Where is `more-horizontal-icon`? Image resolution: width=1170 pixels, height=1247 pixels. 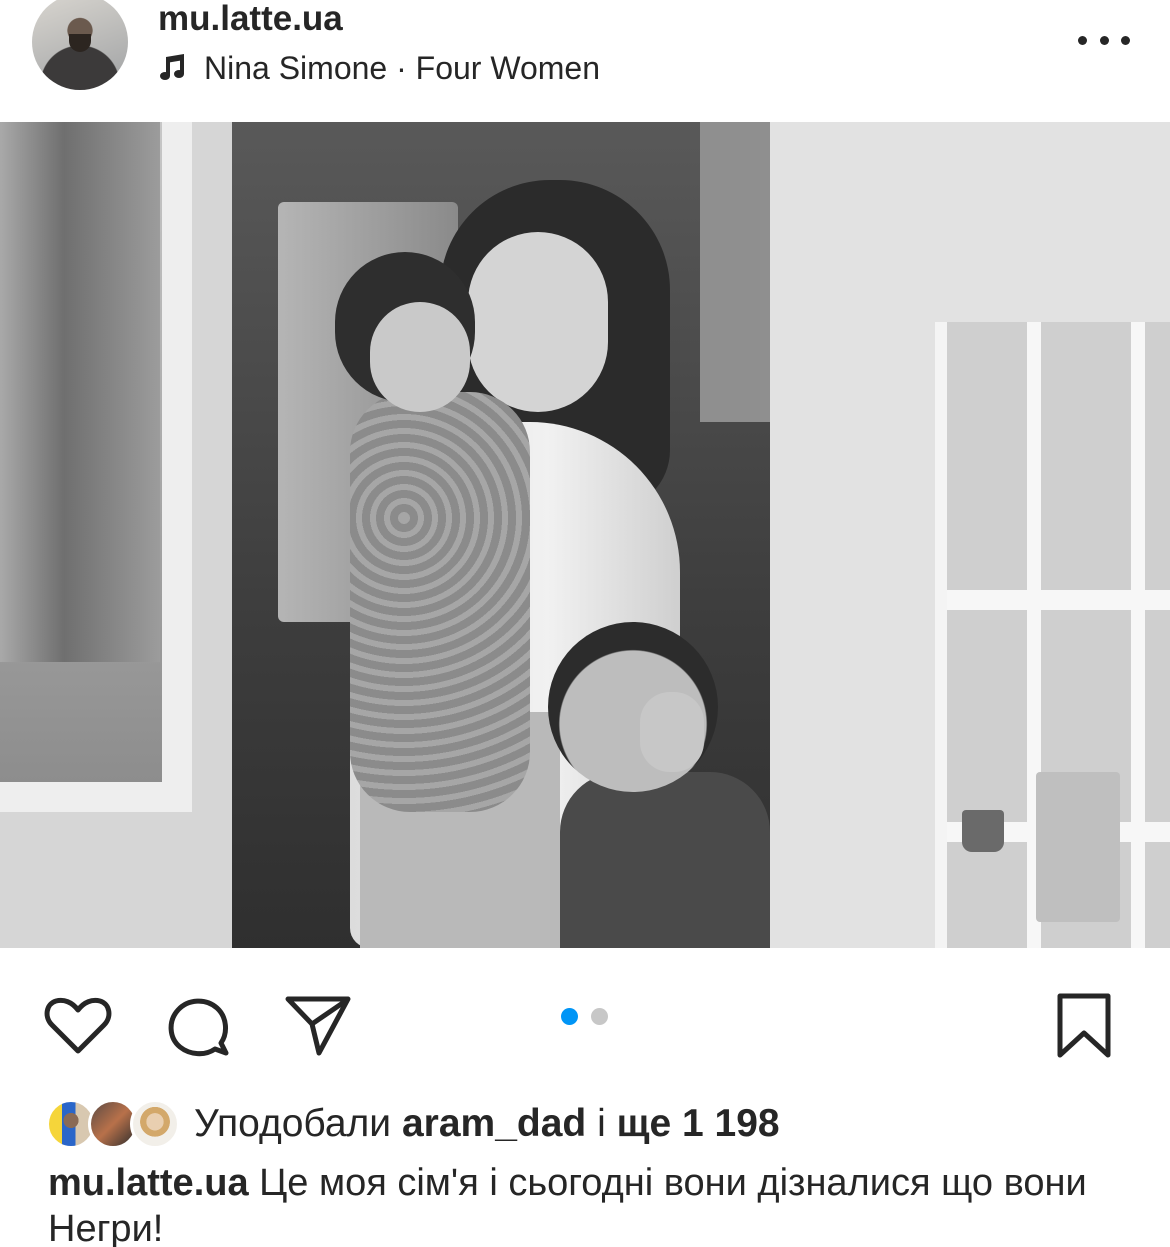
more-horizontal-icon is located at coordinates (1082, 40).